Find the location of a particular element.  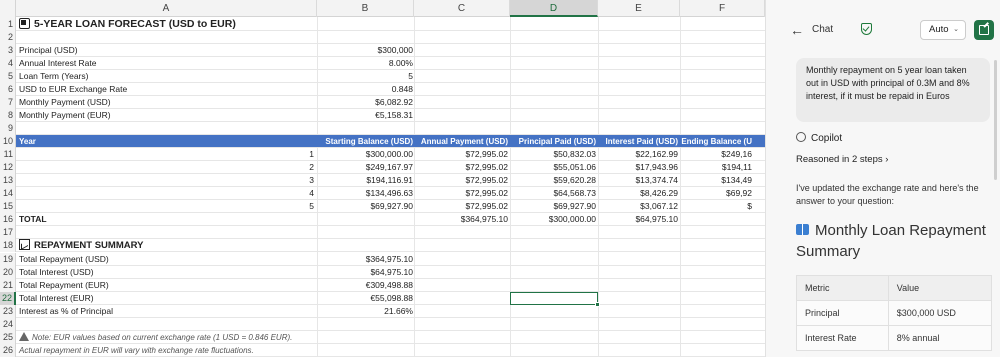

row-header: 20 is located at coordinates (8, 272).